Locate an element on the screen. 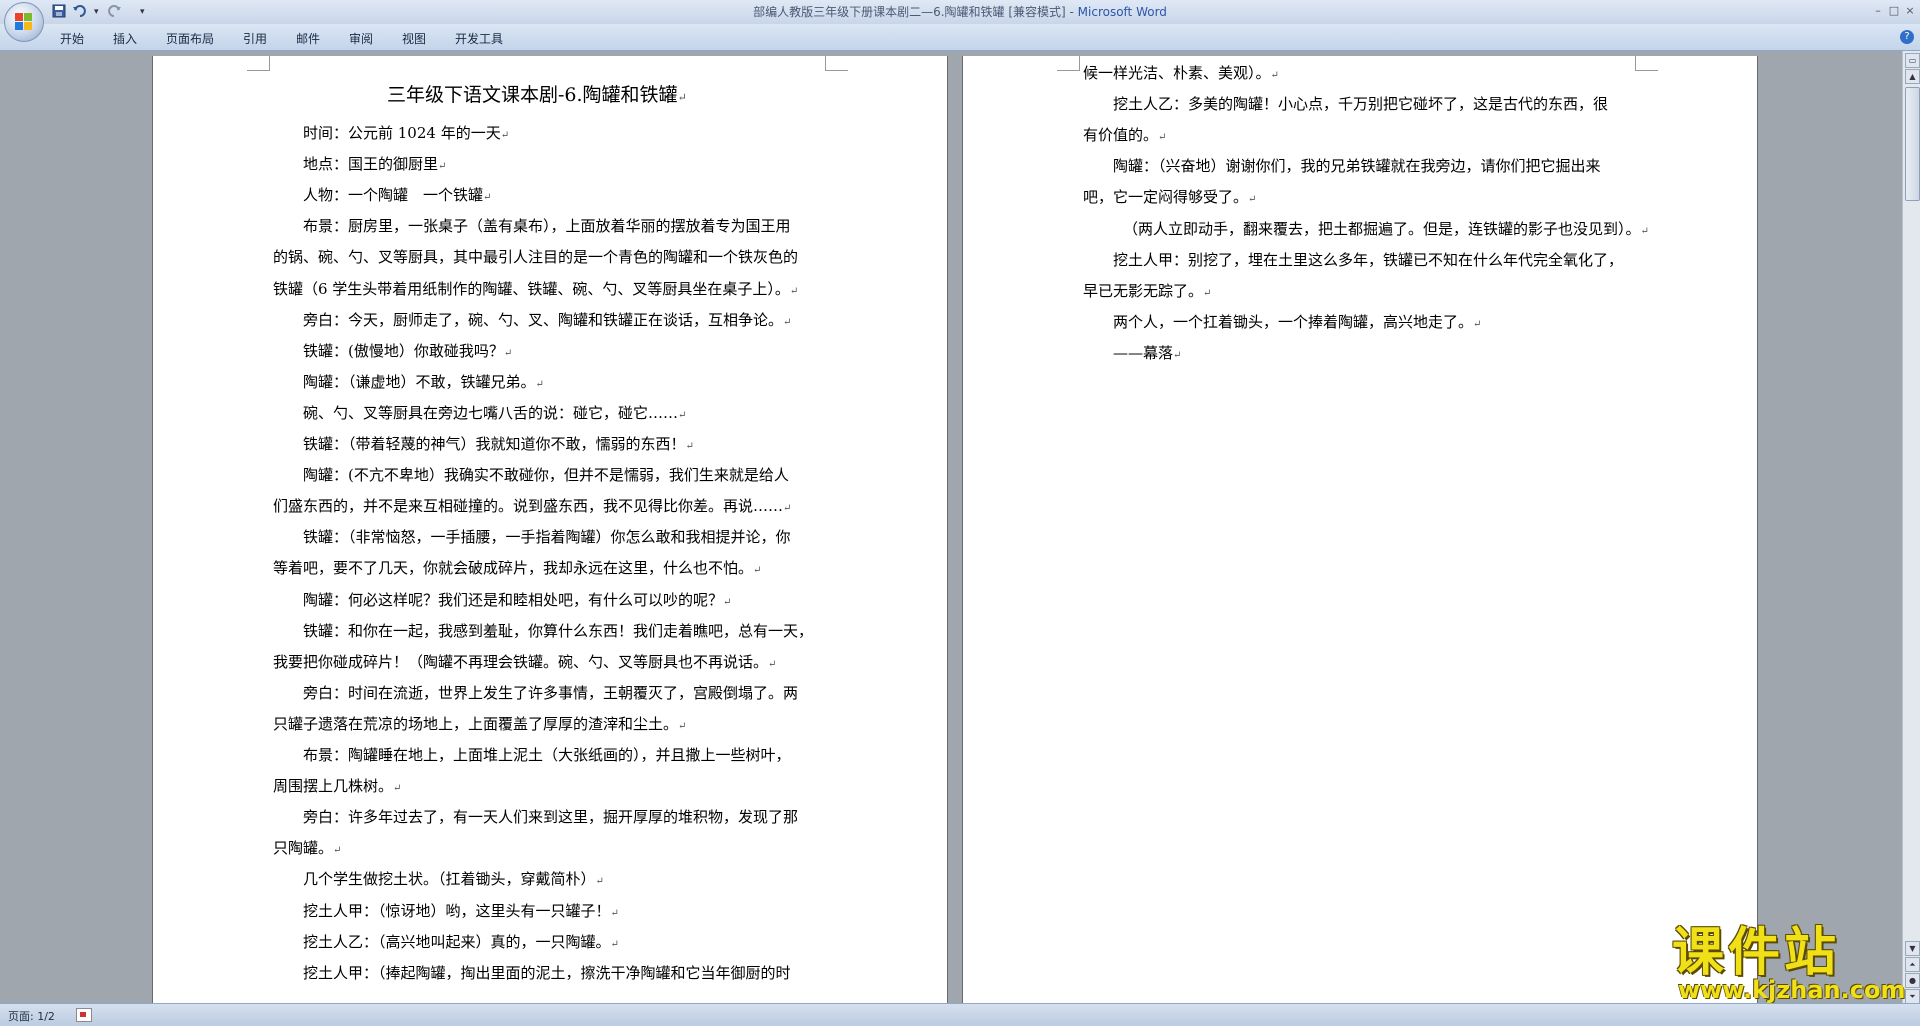 The height and width of the screenshot is (1026, 1920). app-name: Microsoft Word is located at coordinates (1122, 12).